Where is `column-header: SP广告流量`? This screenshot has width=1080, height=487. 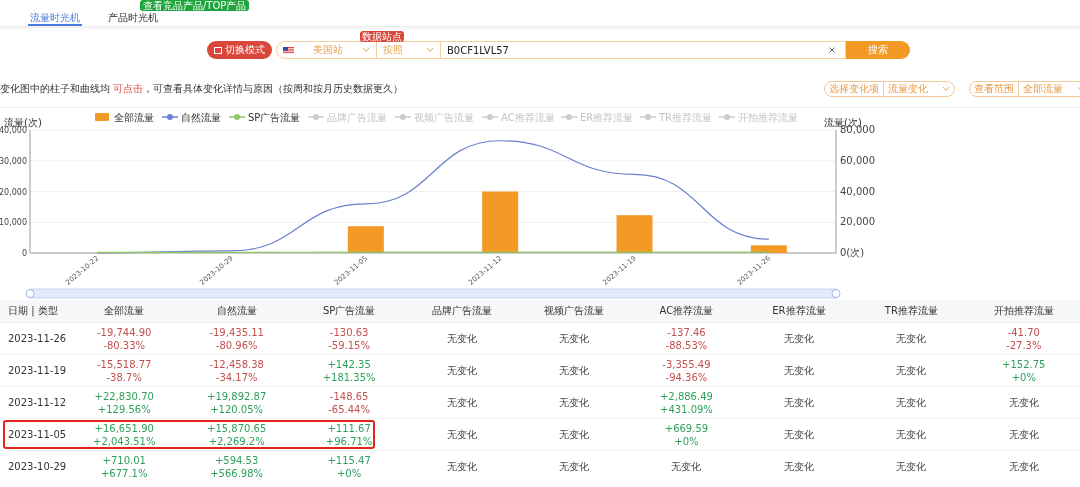
column-header: SP广告流量 is located at coordinates (349, 311).